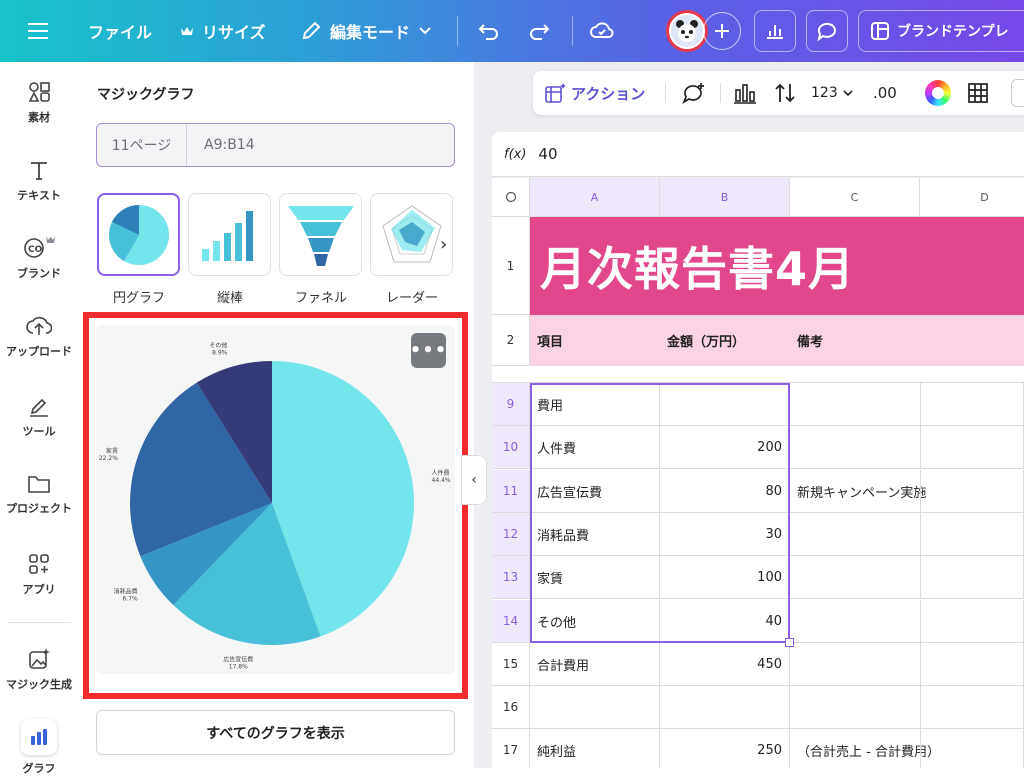 This screenshot has height=776, width=1024. Describe the element at coordinates (722, 31) in the screenshot. I see `add-collaborator-button` at that location.